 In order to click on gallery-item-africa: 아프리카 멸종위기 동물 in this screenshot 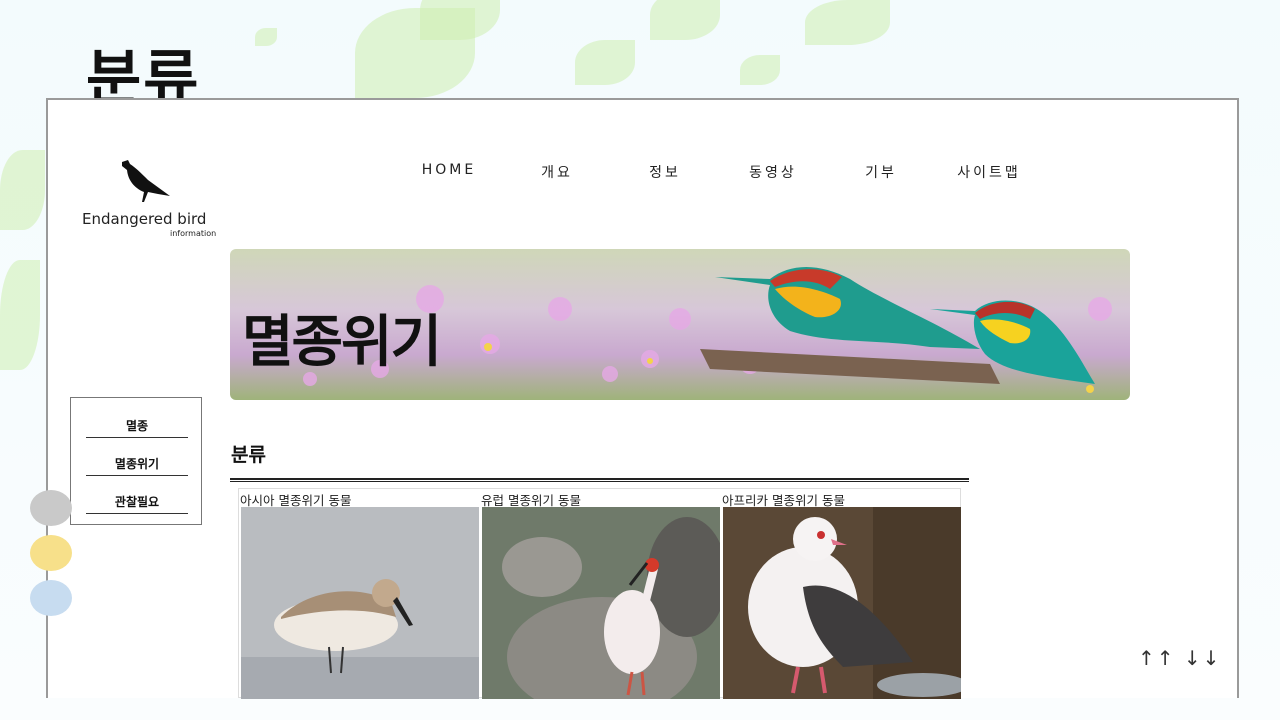, I will do `click(841, 594)`.